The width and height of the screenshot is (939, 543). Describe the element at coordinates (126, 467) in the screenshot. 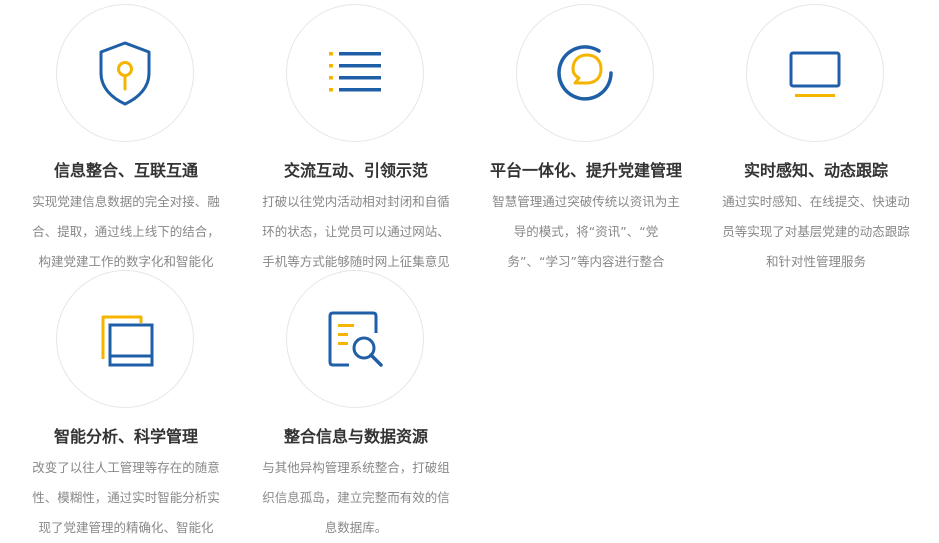

I see `feature-description-line: 改变了以往人工管理等存在的随意` at that location.